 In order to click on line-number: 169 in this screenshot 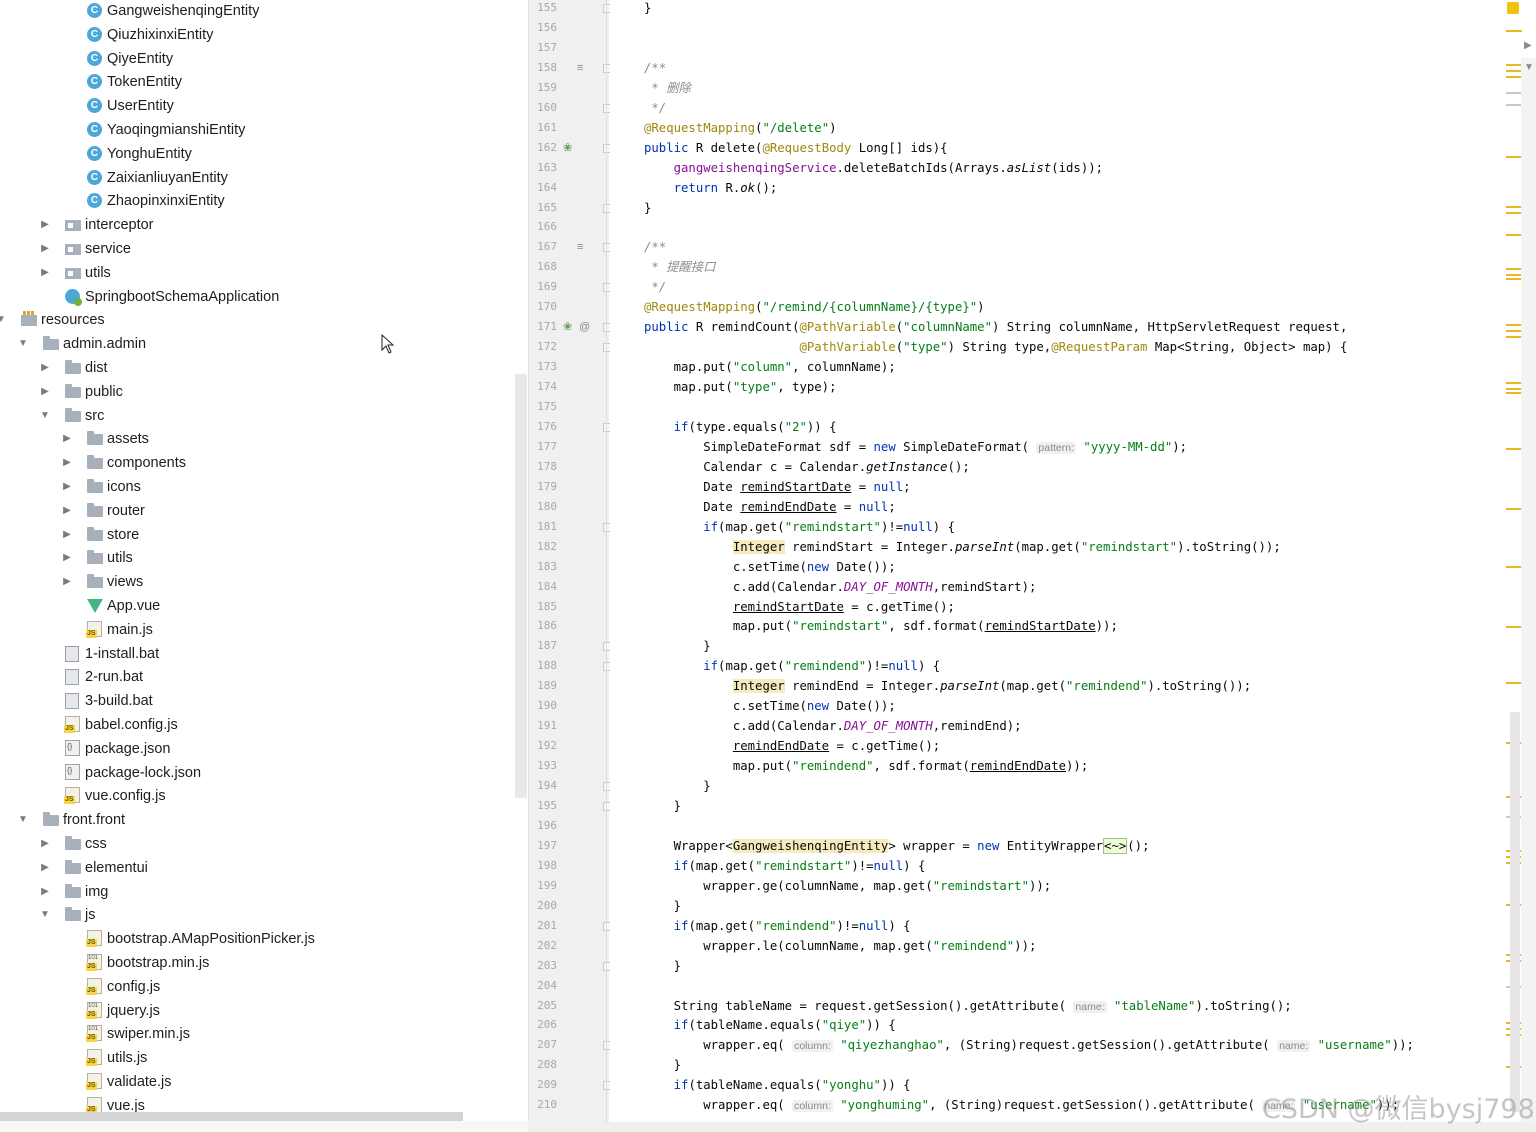, I will do `click(543, 287)`.